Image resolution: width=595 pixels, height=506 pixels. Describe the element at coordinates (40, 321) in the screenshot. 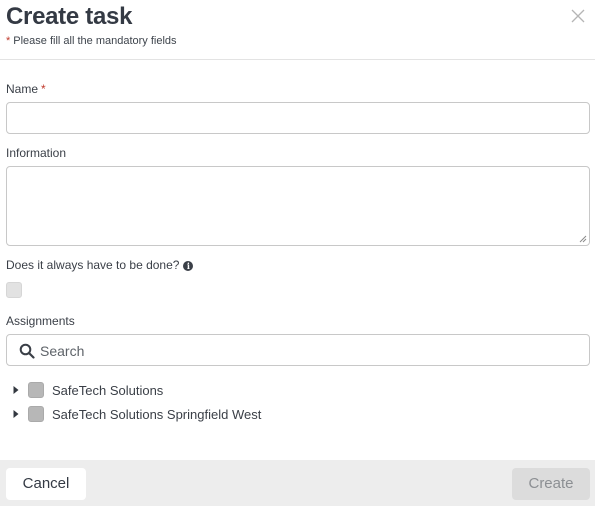

I see `assignments-label: Assignments` at that location.